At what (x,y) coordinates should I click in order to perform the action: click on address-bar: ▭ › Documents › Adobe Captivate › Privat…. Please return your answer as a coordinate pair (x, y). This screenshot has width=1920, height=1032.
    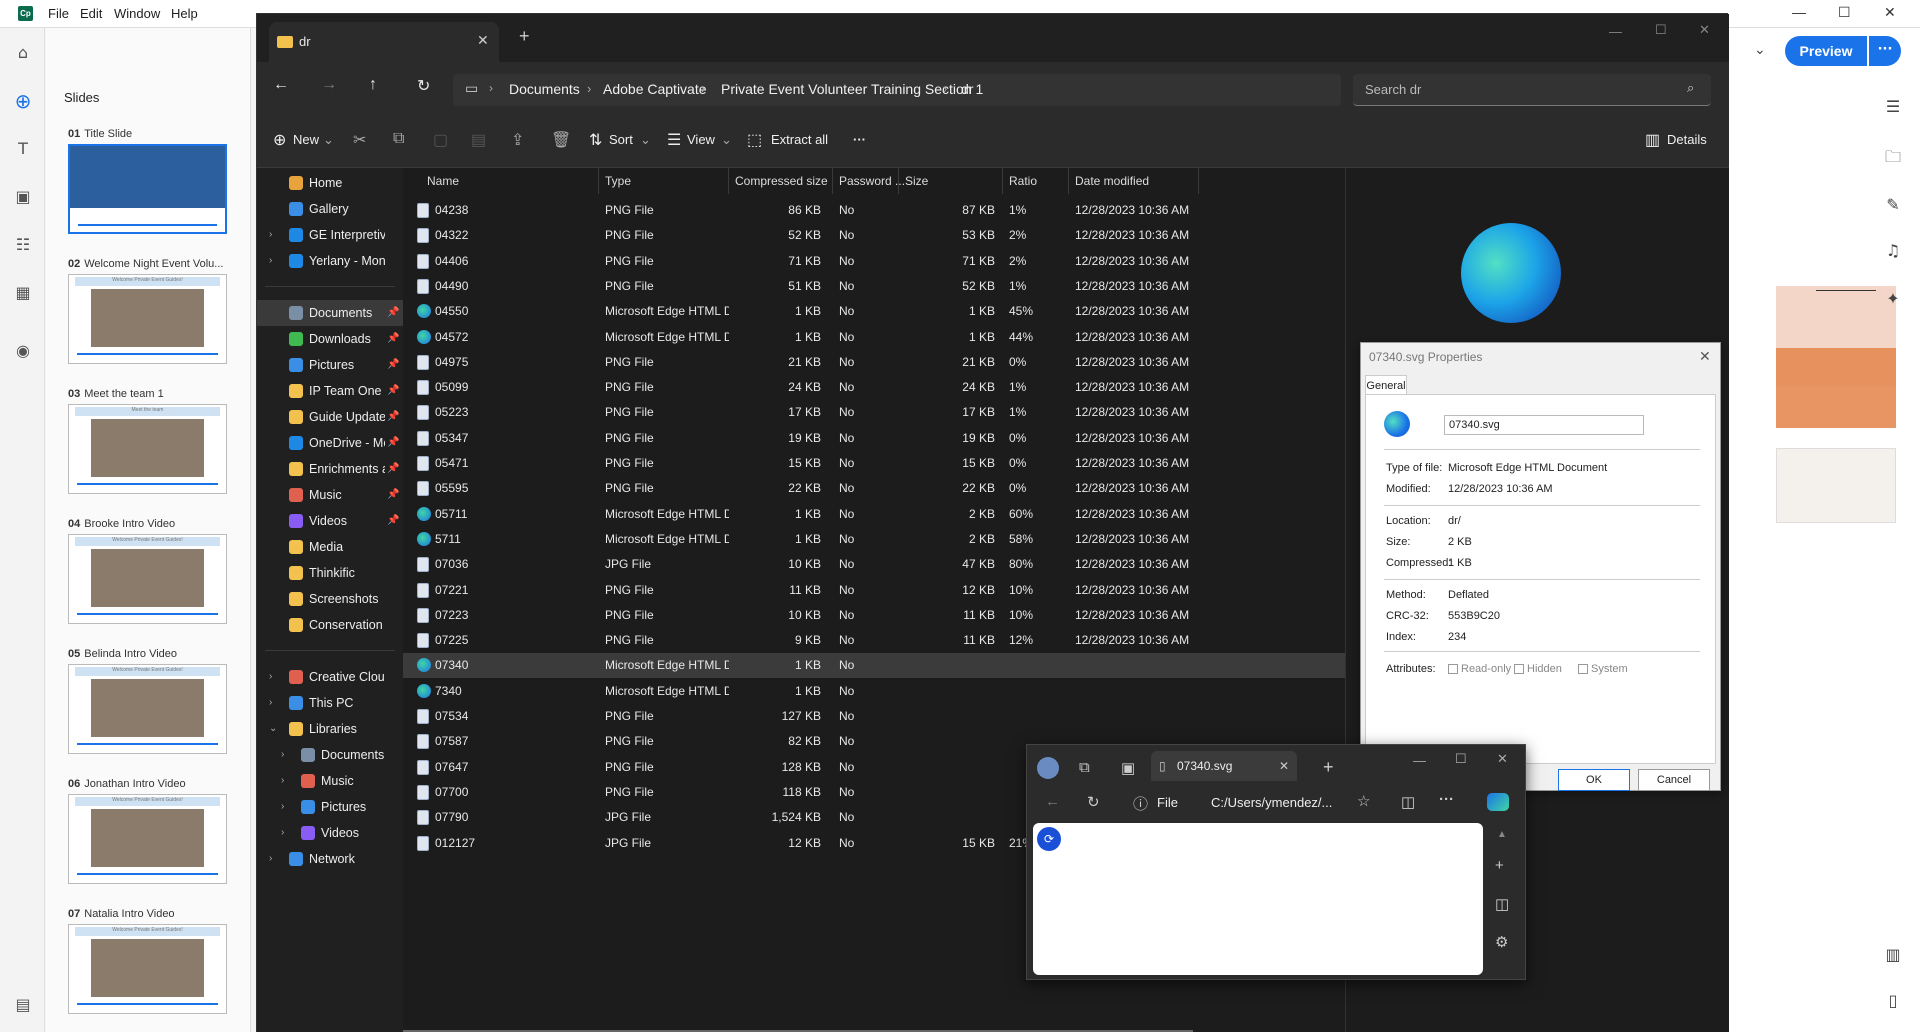
    Looking at the image, I should click on (897, 90).